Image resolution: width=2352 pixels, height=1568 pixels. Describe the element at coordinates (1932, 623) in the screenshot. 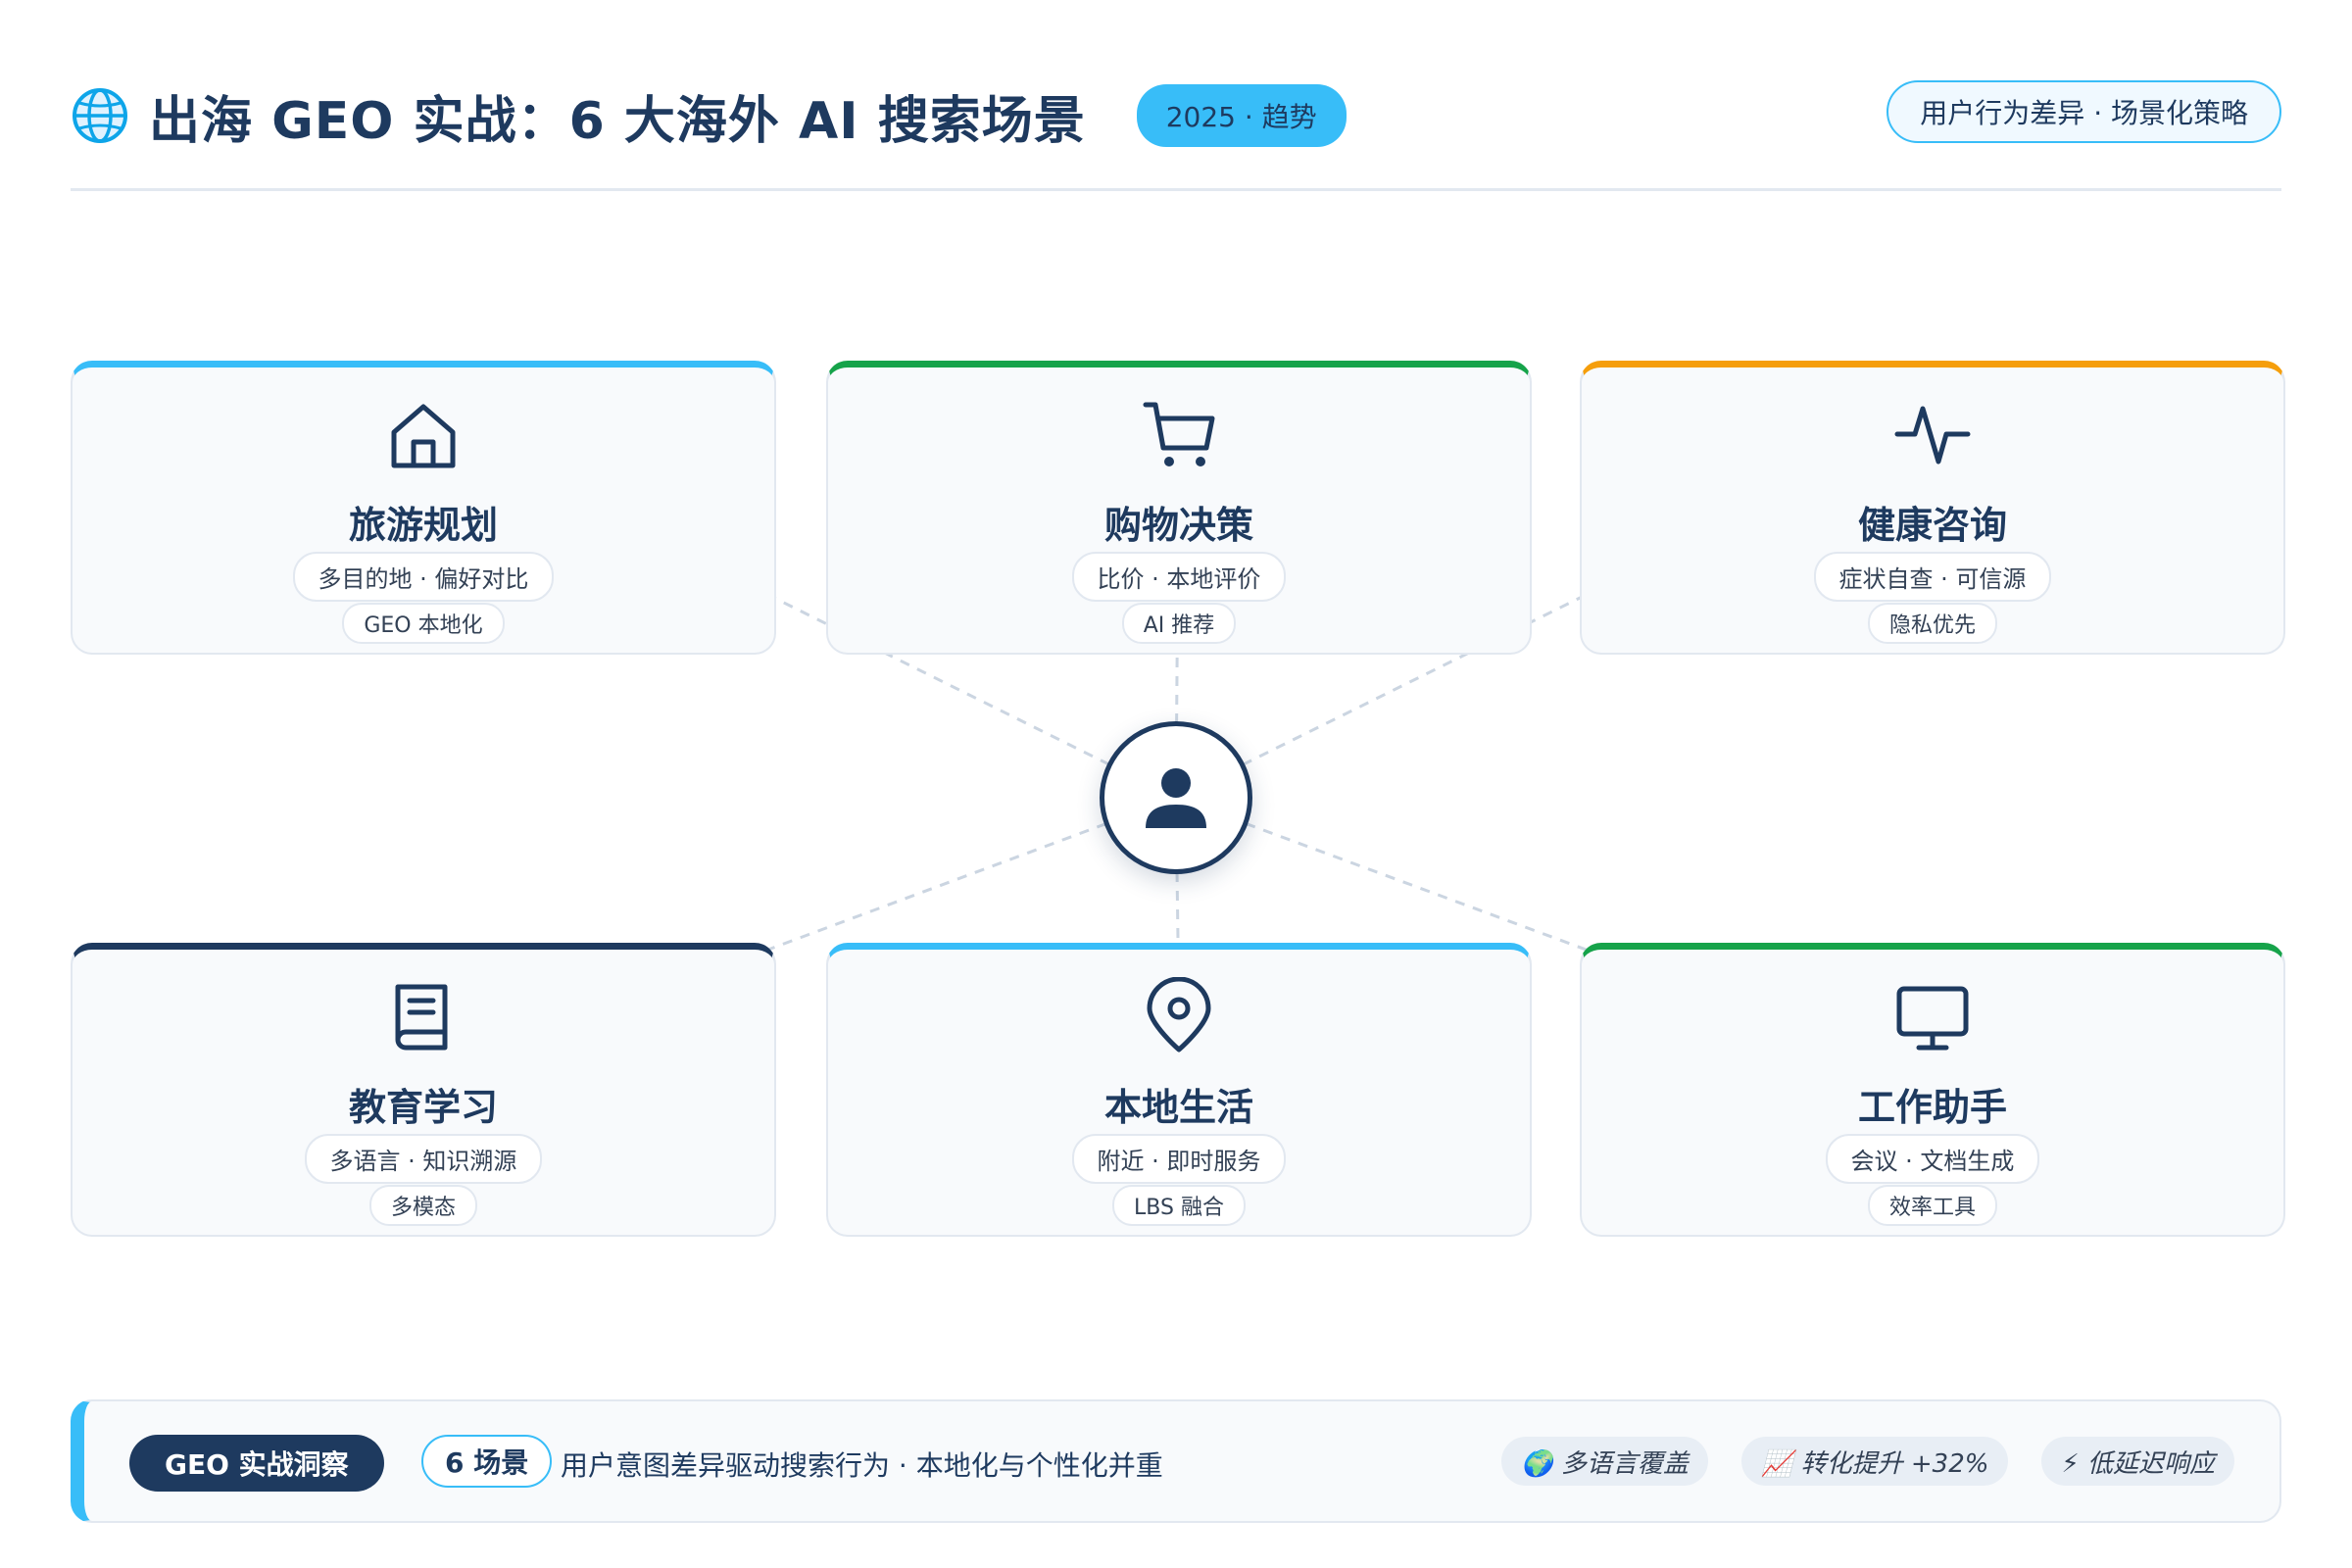

I see `card-subtag: 隐私优先` at that location.